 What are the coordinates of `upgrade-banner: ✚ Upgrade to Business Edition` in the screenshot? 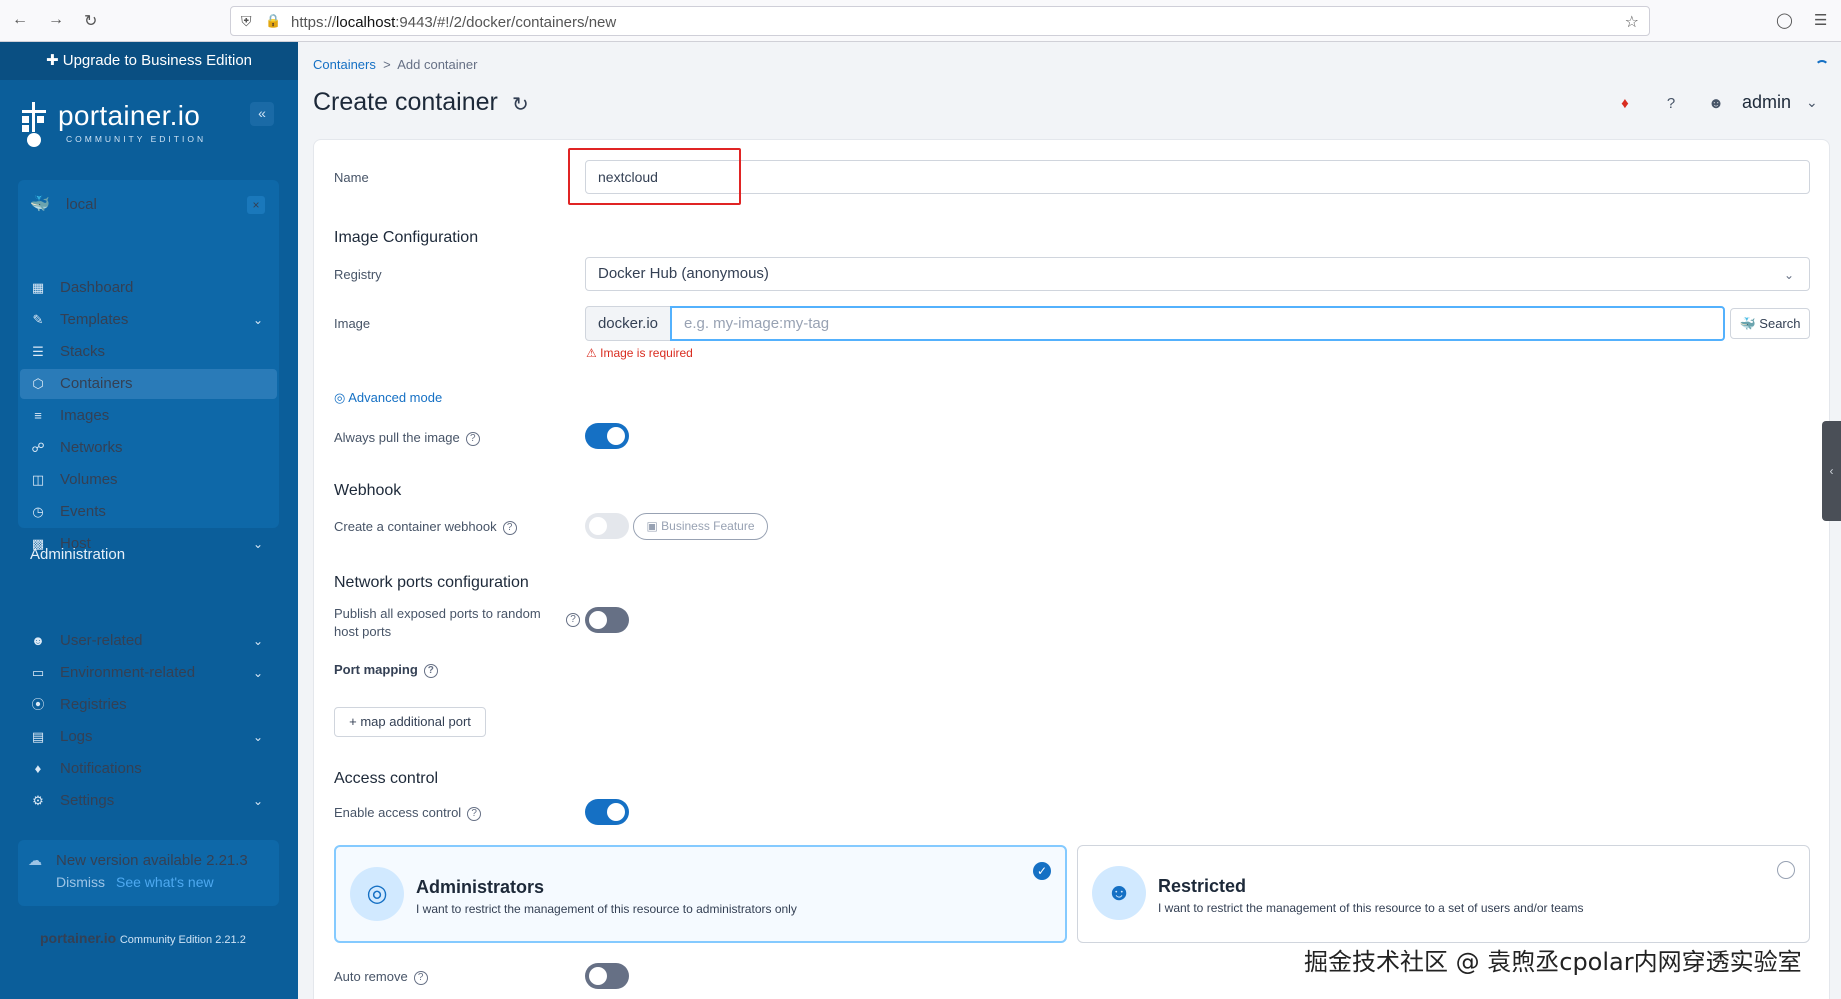 It's located at (149, 61).